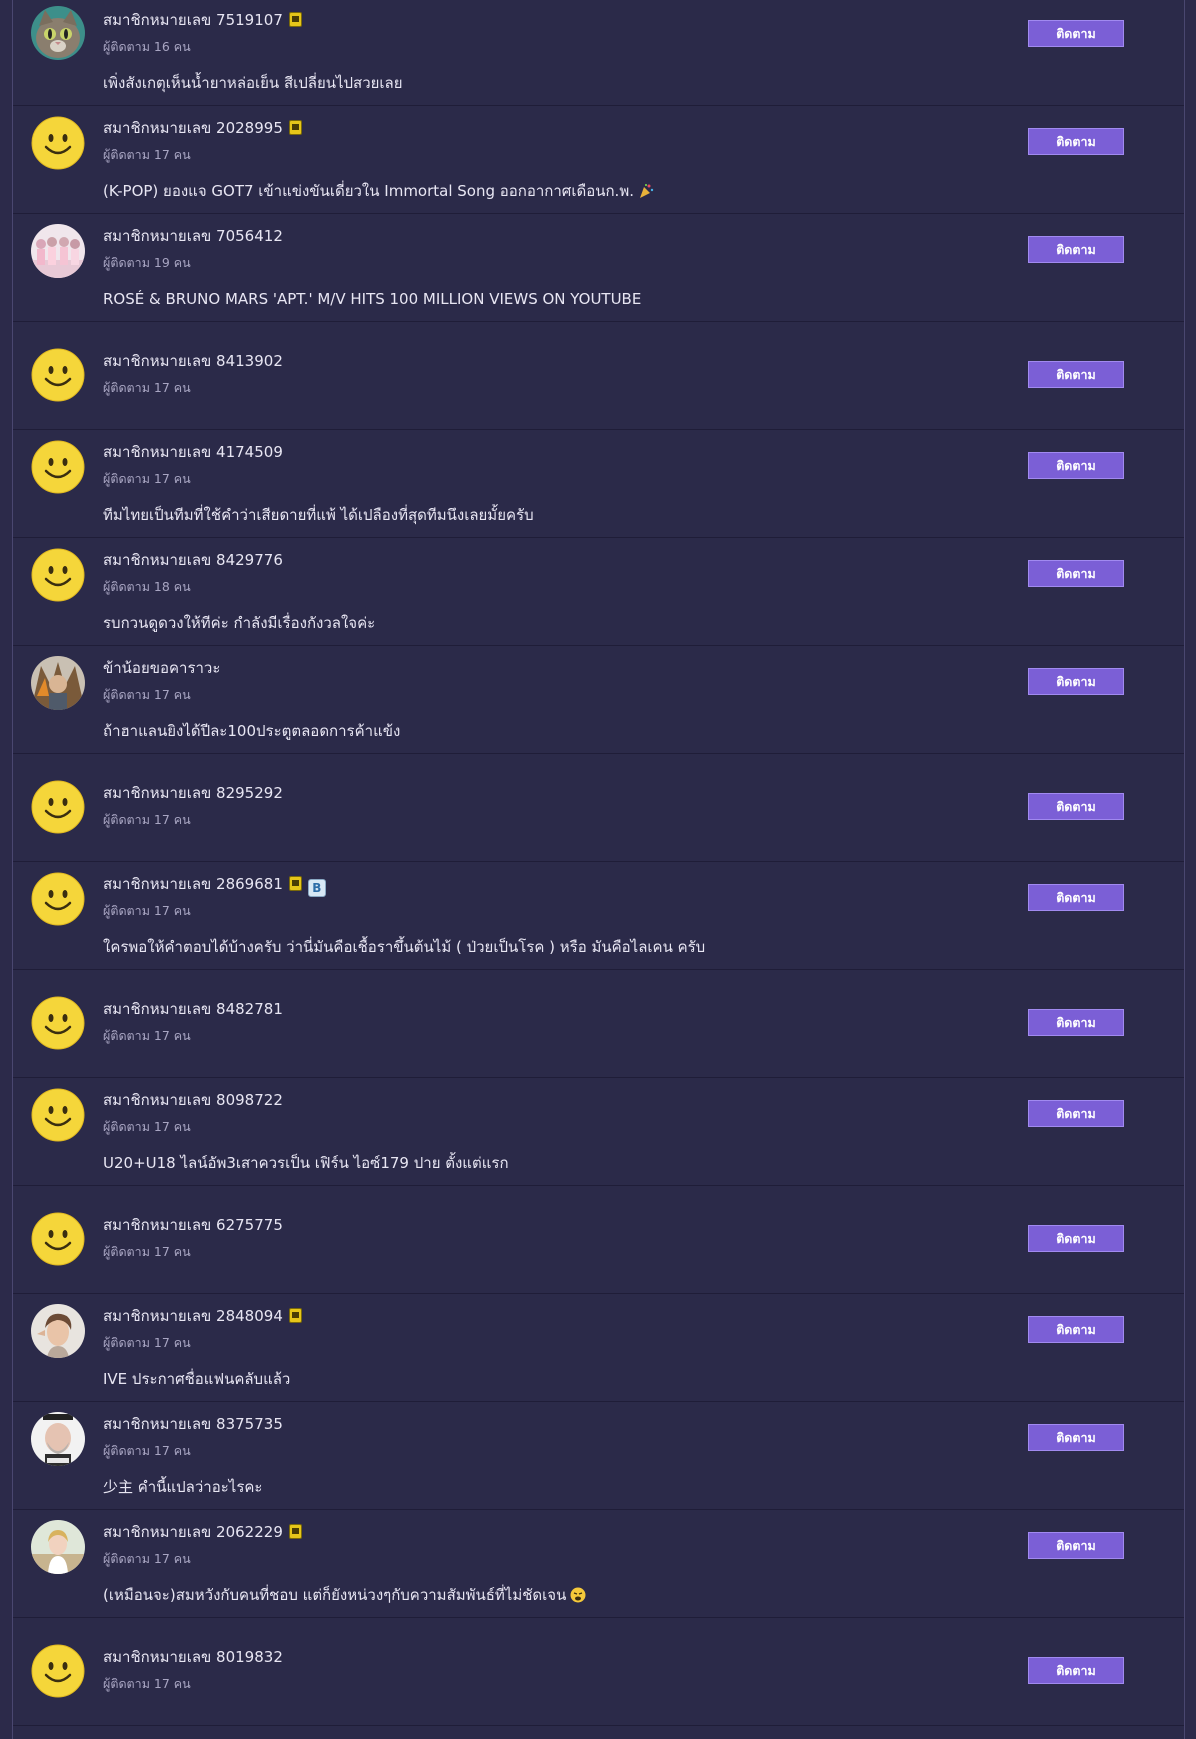 The height and width of the screenshot is (1739, 1196). What do you see at coordinates (193, 1532) in the screenshot?
I see `member-name-text: สมาชิกหมายเลข 2062229` at bounding box center [193, 1532].